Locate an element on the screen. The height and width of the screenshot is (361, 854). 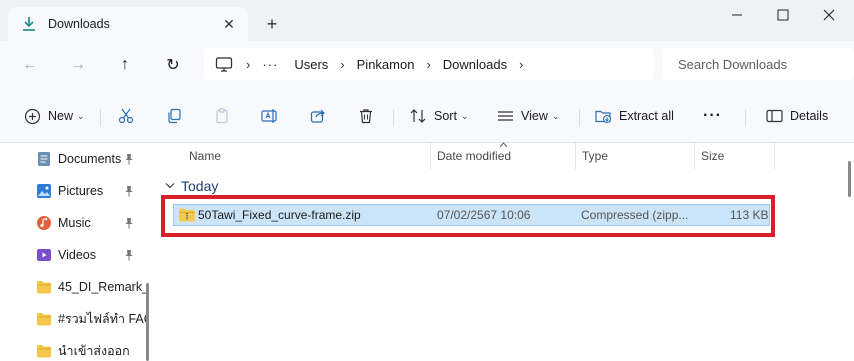
file-list-scrollbar is located at coordinates (849, 179).